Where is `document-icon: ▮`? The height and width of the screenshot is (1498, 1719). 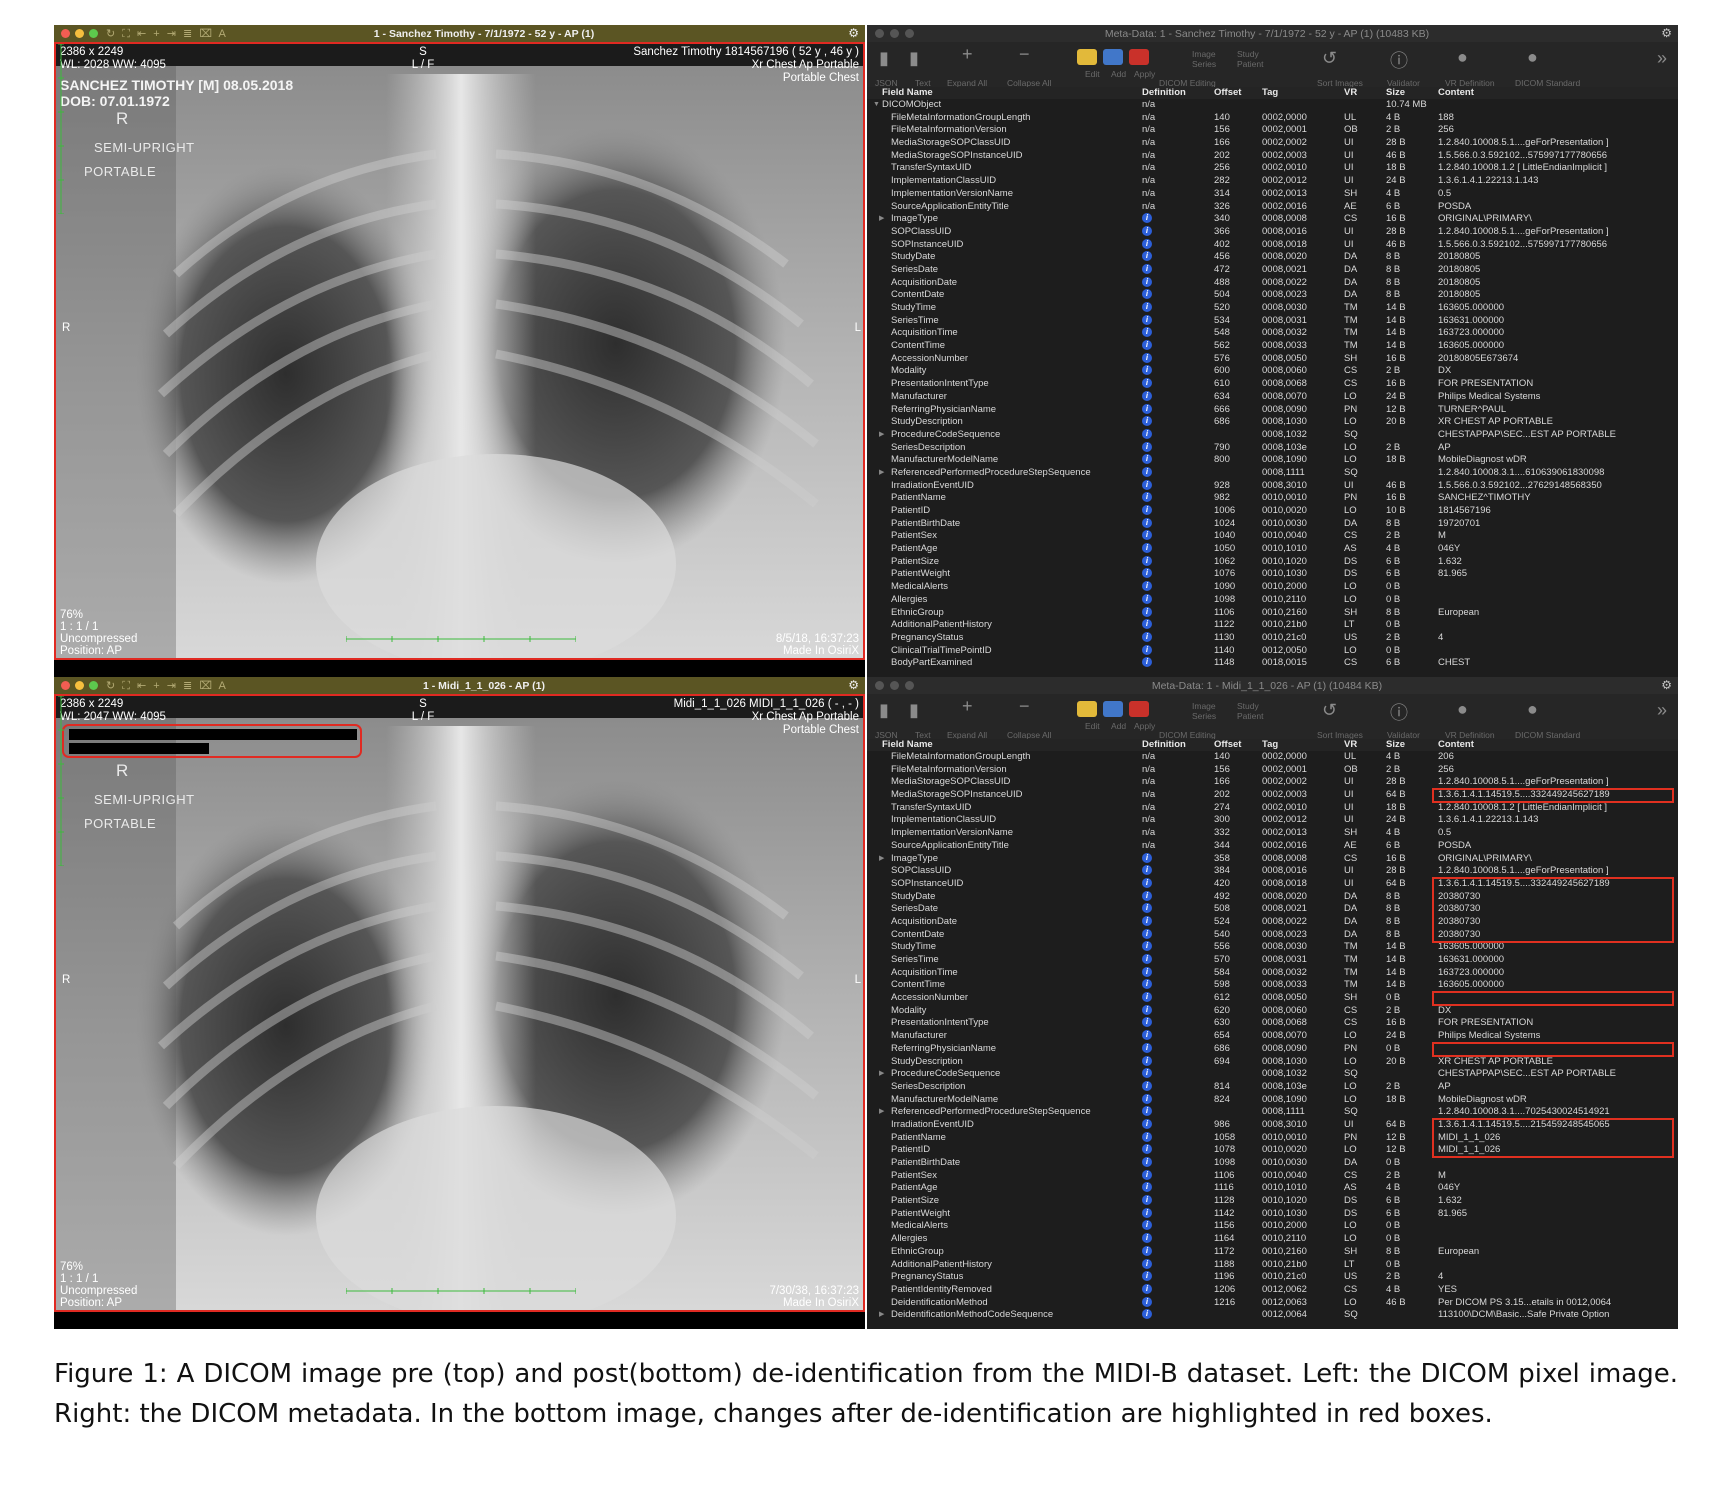 document-icon: ▮ is located at coordinates (884, 58).